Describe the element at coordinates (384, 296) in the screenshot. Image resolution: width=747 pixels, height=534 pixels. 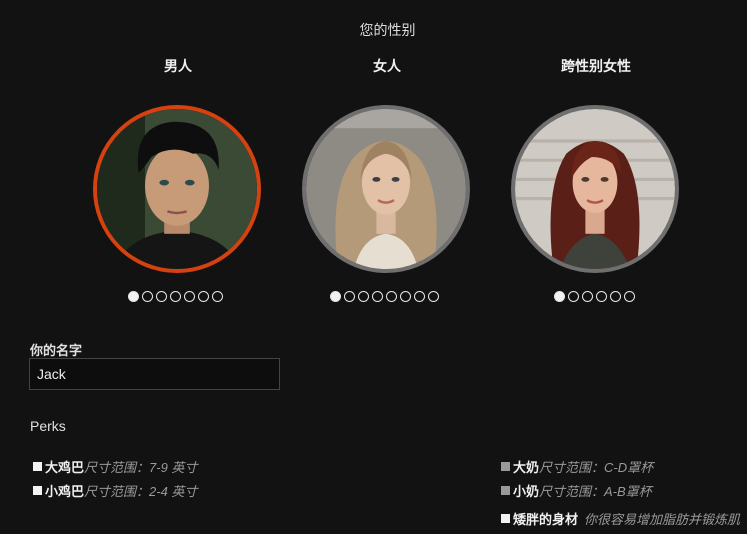
I see `female-image-selector` at that location.